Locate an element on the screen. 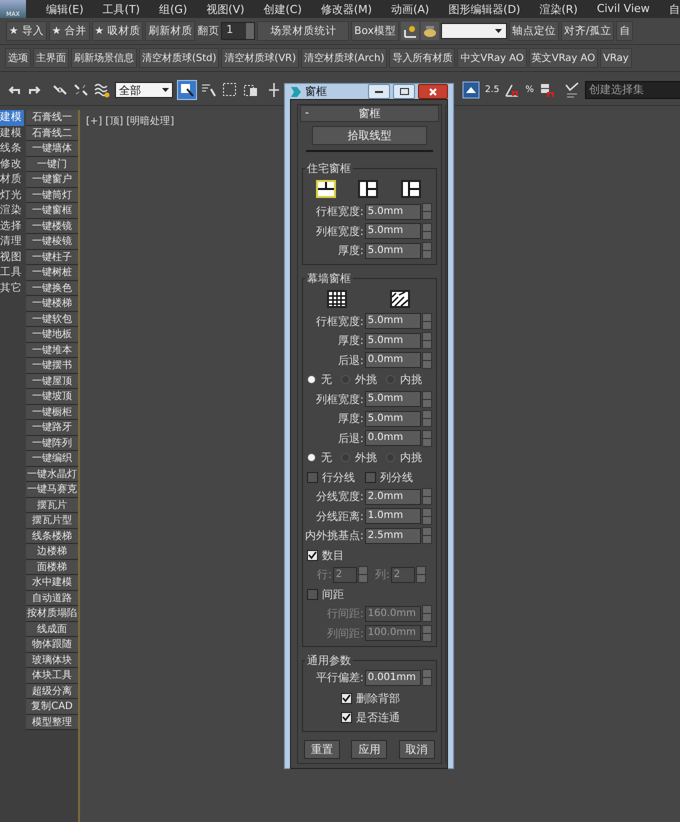  menu-item: 修改器(M) is located at coordinates (346, 9).